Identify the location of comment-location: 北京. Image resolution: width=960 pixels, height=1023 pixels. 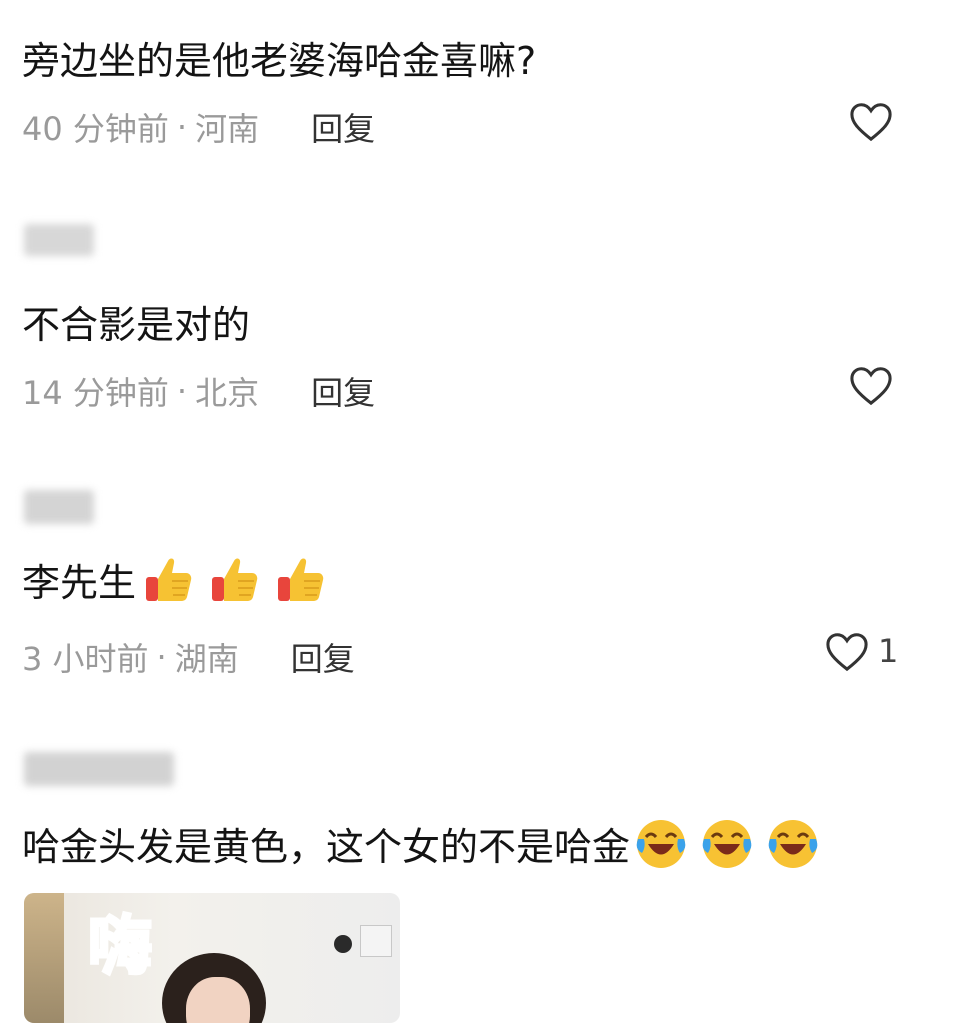
(227, 393).